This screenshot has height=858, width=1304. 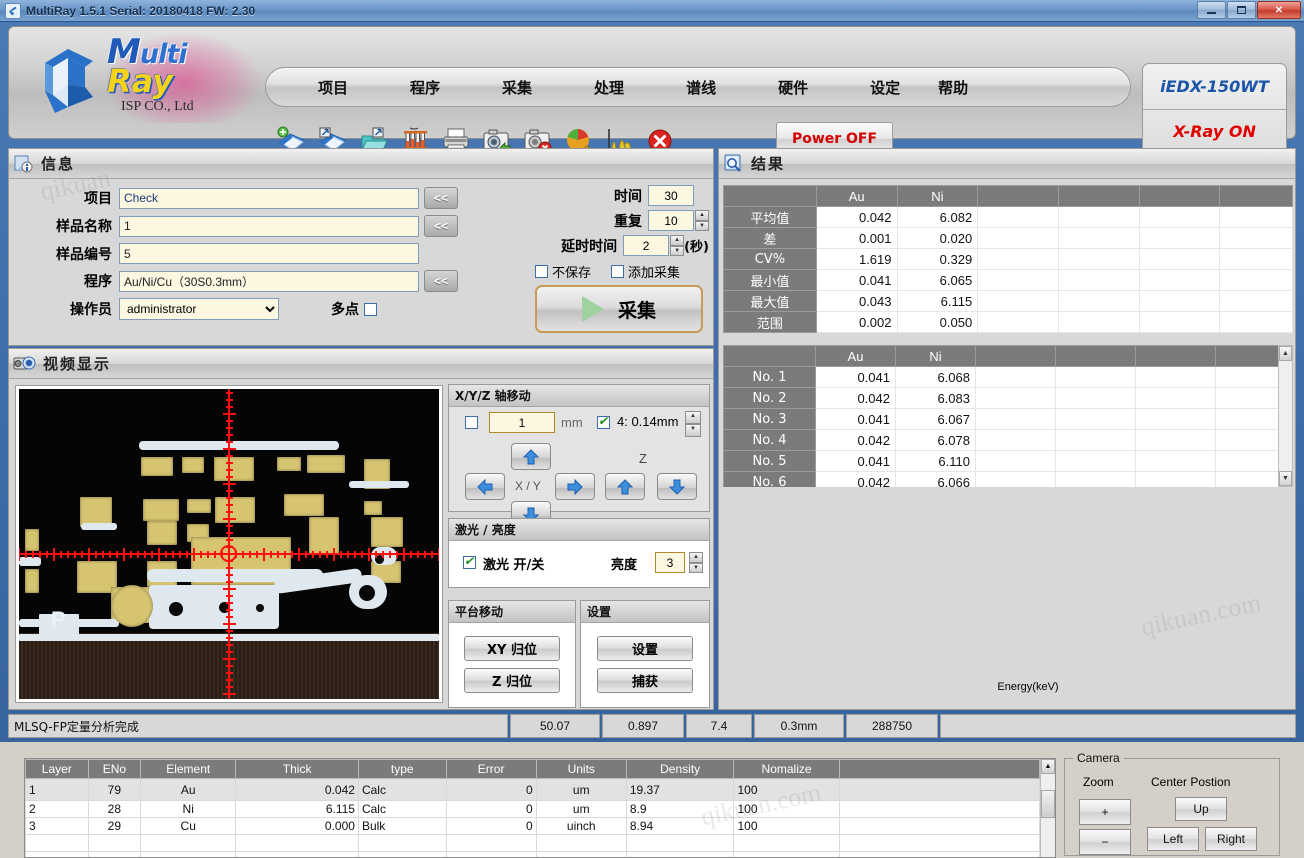 What do you see at coordinates (425, 87) in the screenshot?
I see `menu-item-1: 程序` at bounding box center [425, 87].